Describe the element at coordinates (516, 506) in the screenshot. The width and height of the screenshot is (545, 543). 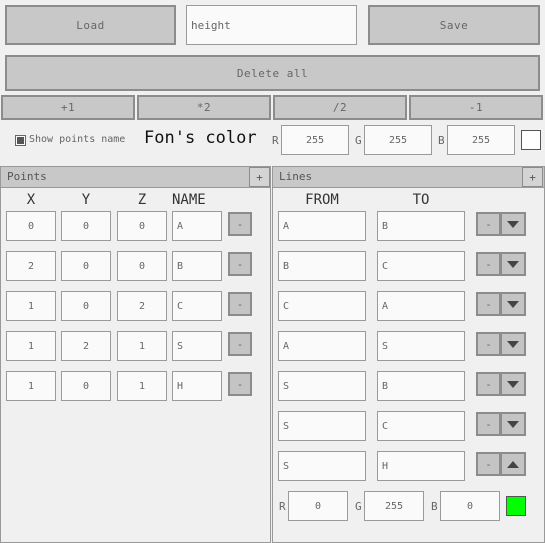
I see `line-color-swatch` at that location.